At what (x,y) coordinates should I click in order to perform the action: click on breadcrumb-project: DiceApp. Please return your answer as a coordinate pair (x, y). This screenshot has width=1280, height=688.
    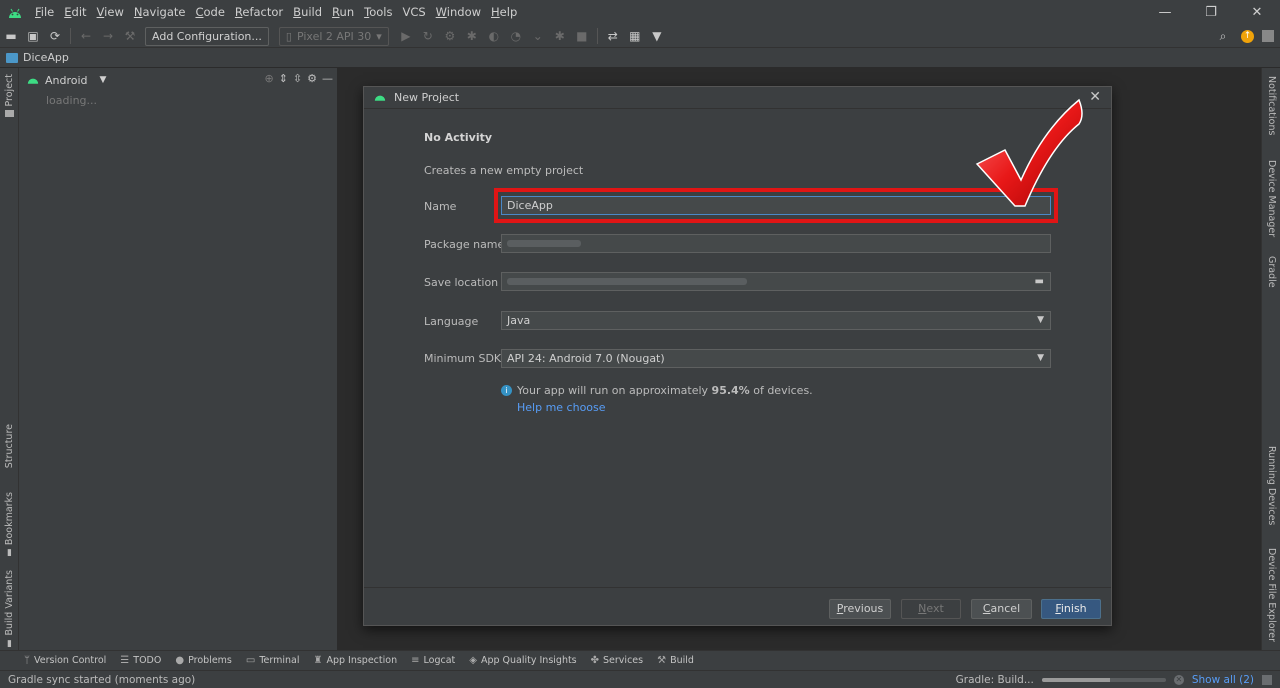
    Looking at the image, I should click on (46, 57).